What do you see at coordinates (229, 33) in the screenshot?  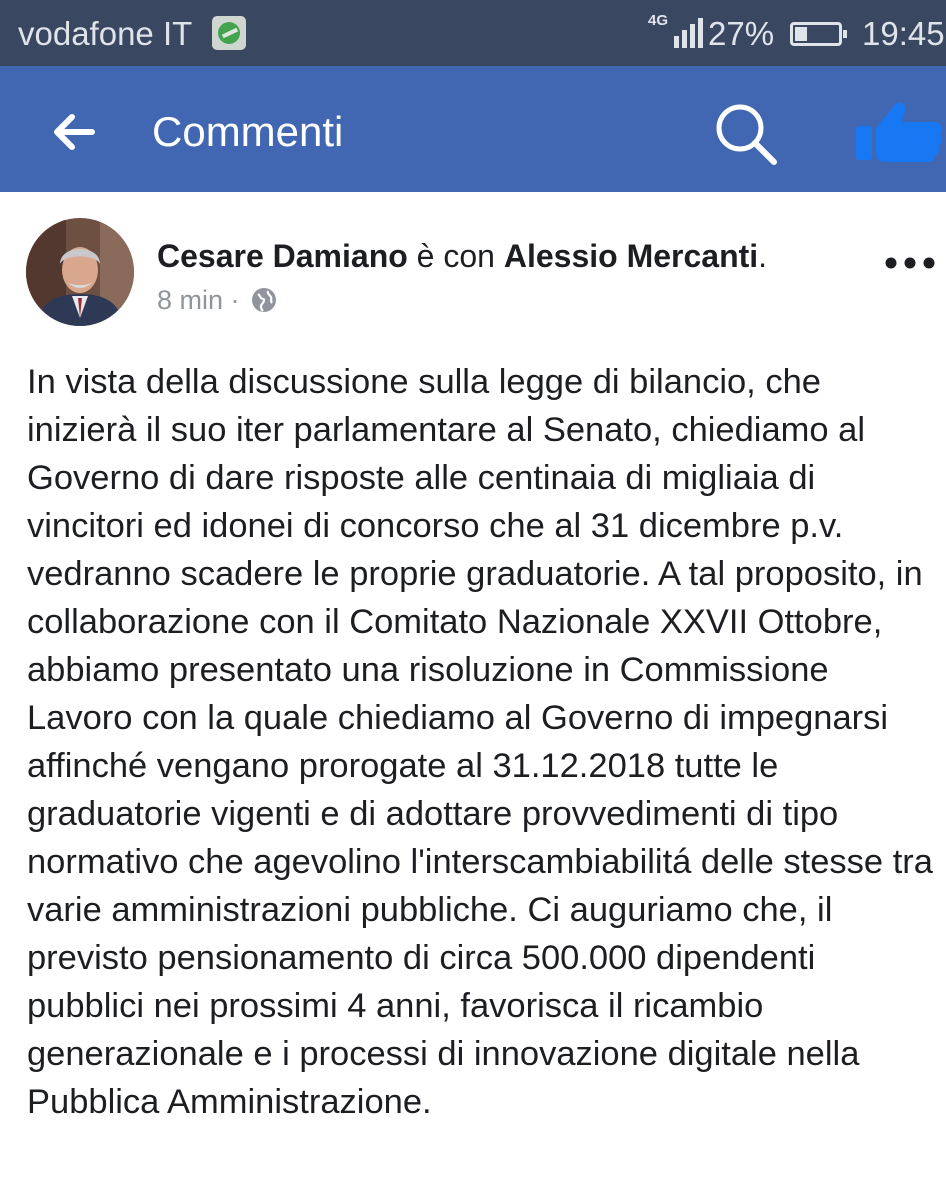 I see `app-notification-icon` at bounding box center [229, 33].